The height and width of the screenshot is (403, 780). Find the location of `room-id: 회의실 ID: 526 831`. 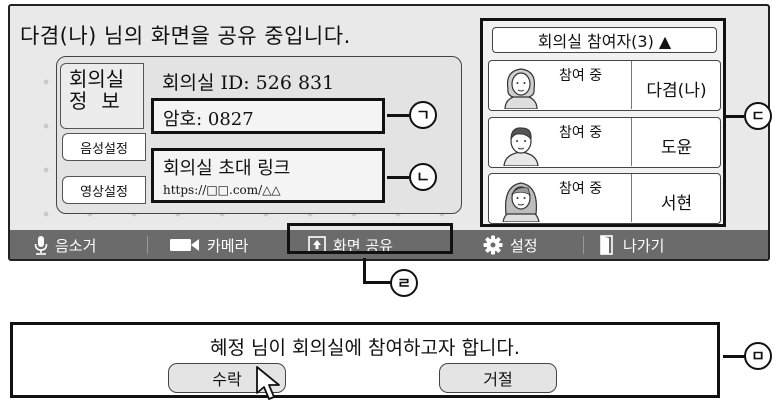

room-id: 회의실 ID: 526 831 is located at coordinates (248, 83).